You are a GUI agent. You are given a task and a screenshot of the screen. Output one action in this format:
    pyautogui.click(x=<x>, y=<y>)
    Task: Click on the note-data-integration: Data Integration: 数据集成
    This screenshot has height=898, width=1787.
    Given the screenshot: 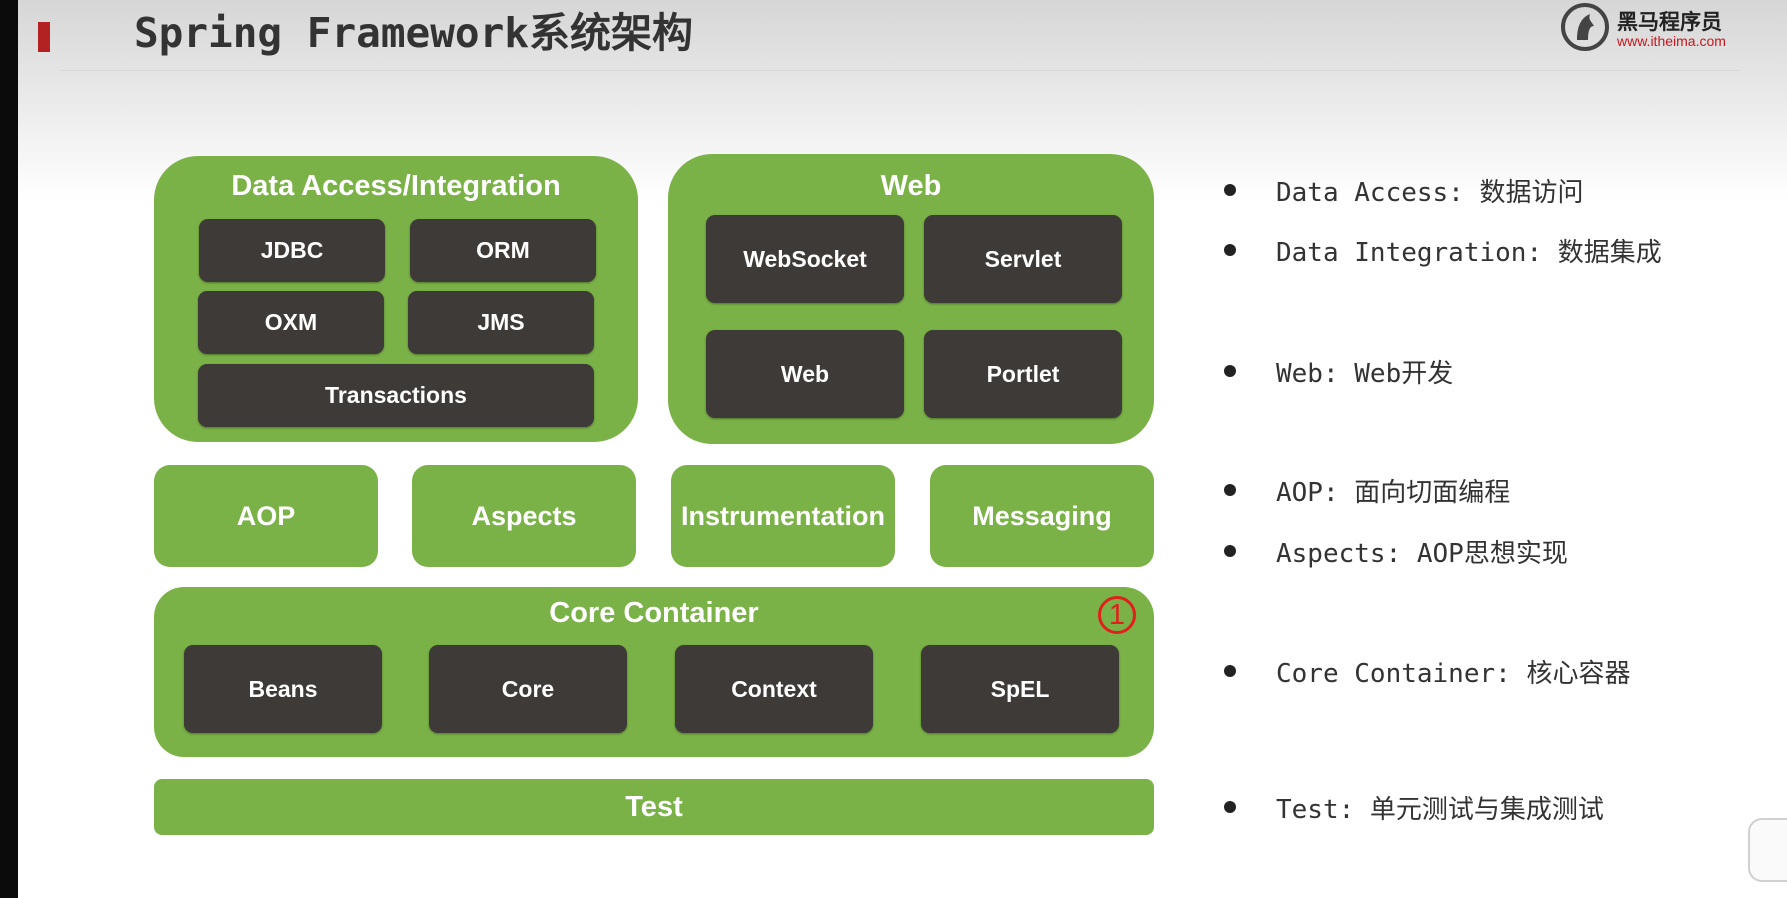 What is the action you would take?
    pyautogui.click(x=1443, y=250)
    